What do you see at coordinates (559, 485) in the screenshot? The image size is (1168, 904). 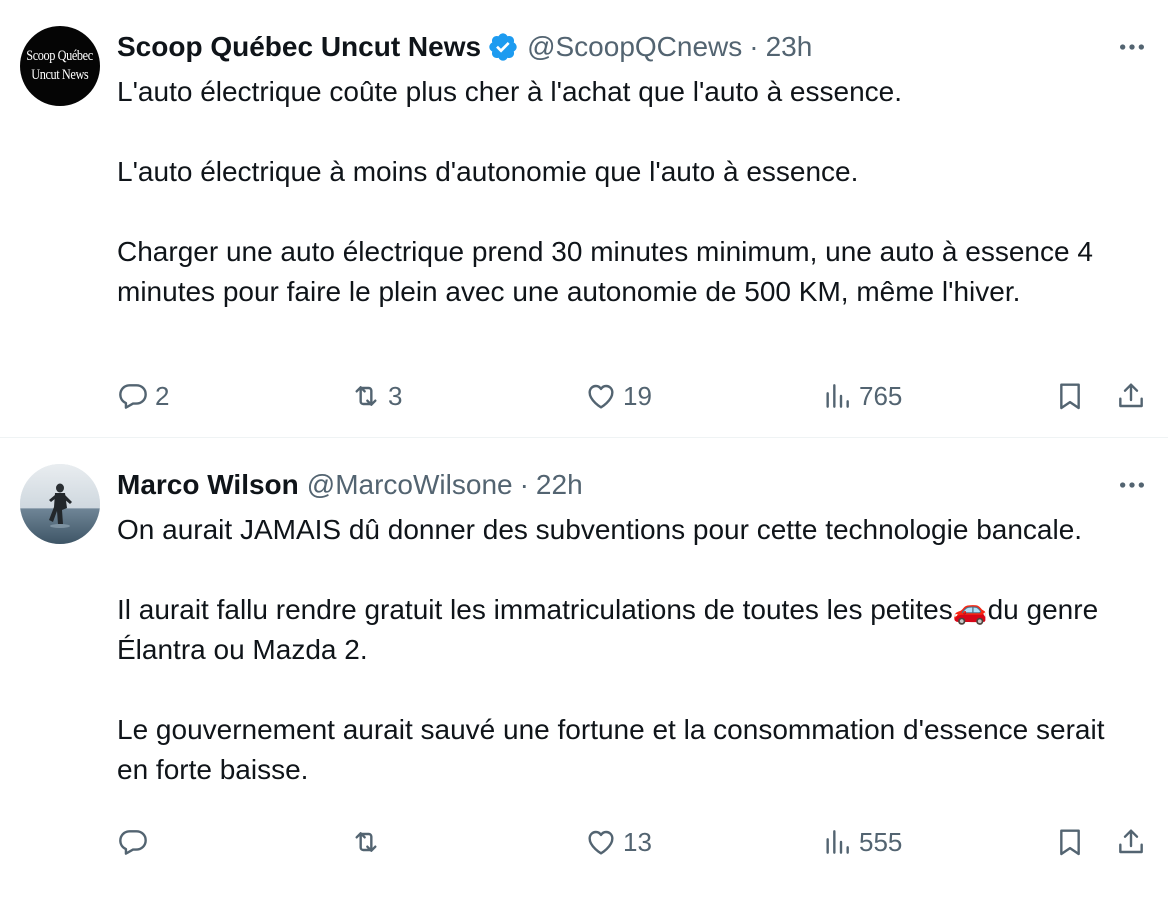 I see `timestamp: 22h` at bounding box center [559, 485].